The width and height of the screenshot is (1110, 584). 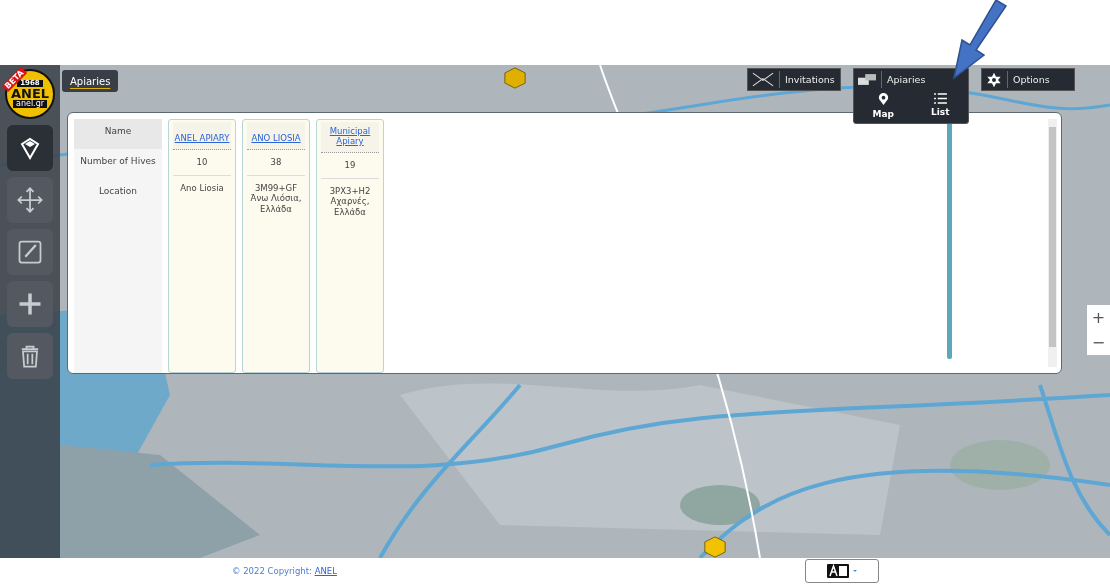 I want to click on menu-item: Map, so click(x=883, y=106).